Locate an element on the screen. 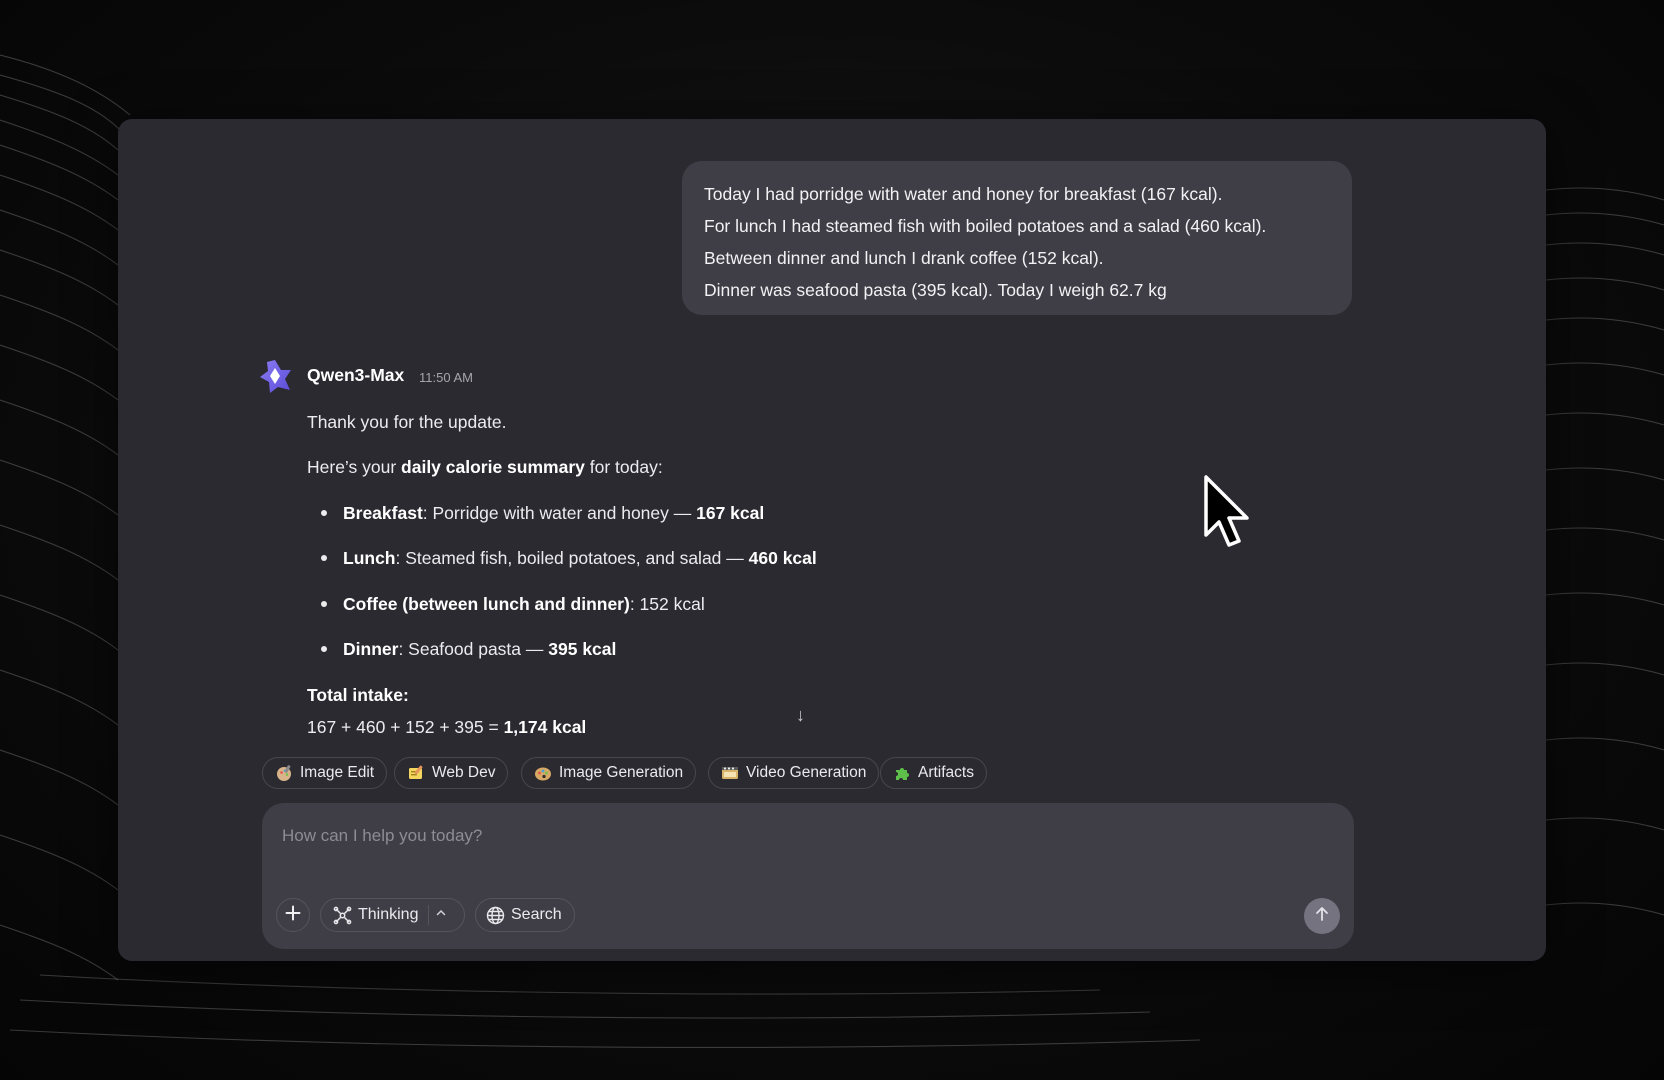 The image size is (1664, 1080). search-toggle: Search is located at coordinates (525, 915).